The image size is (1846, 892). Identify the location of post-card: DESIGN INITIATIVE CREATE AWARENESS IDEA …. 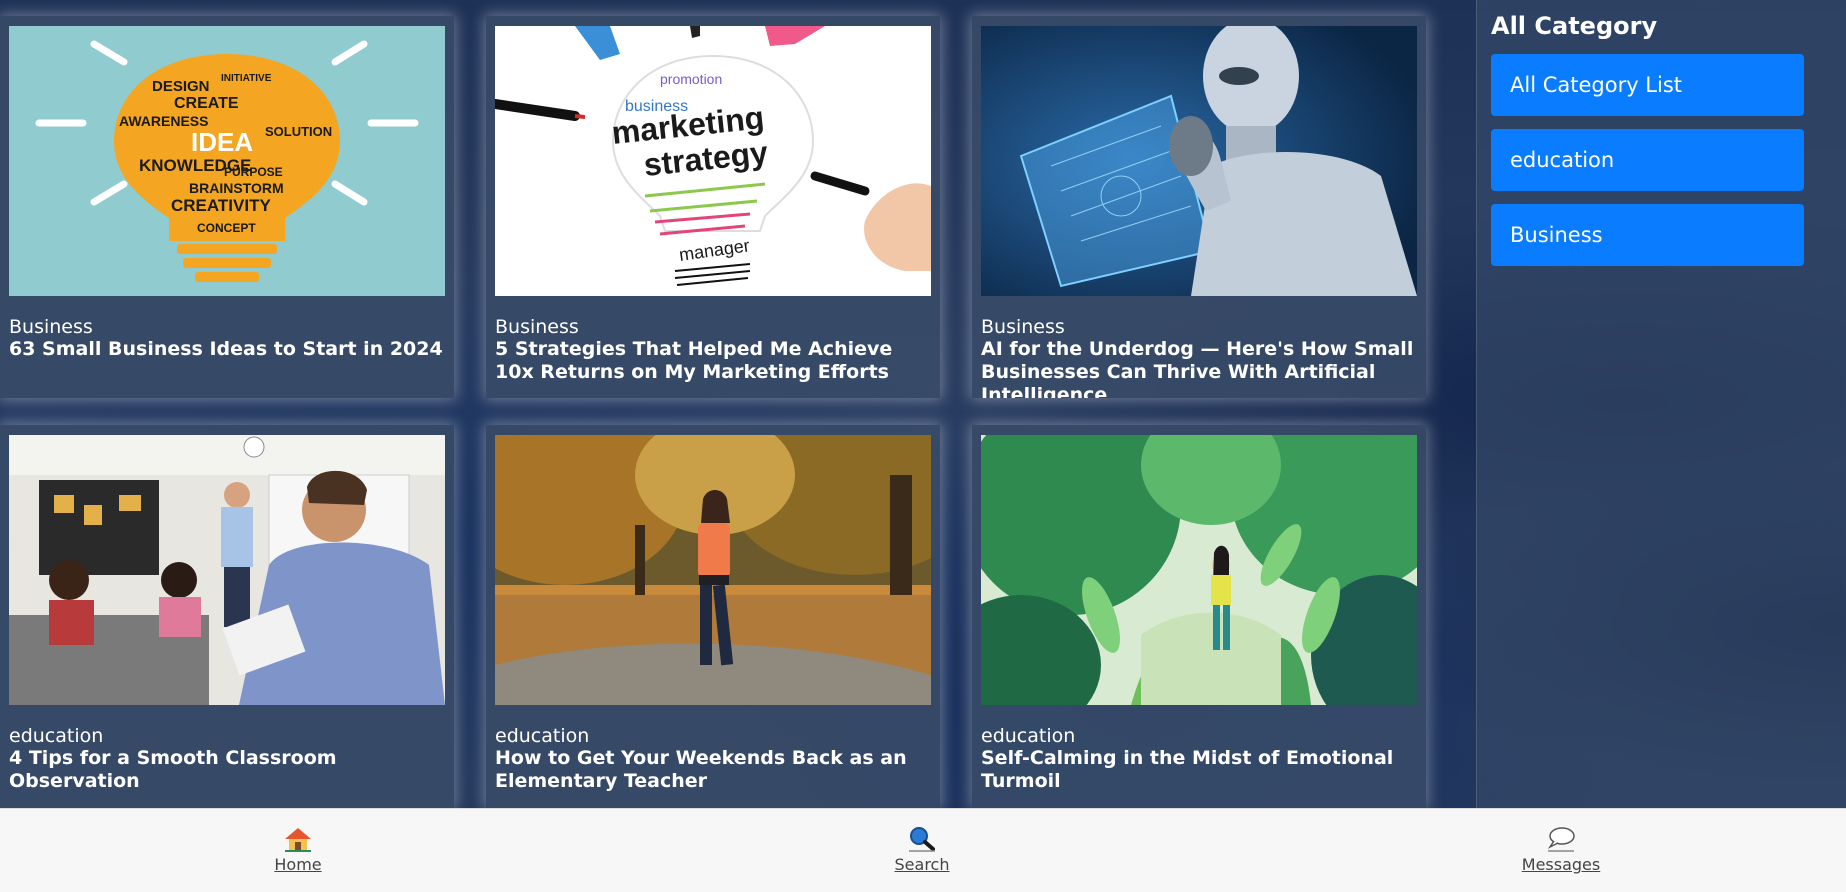
(227, 207).